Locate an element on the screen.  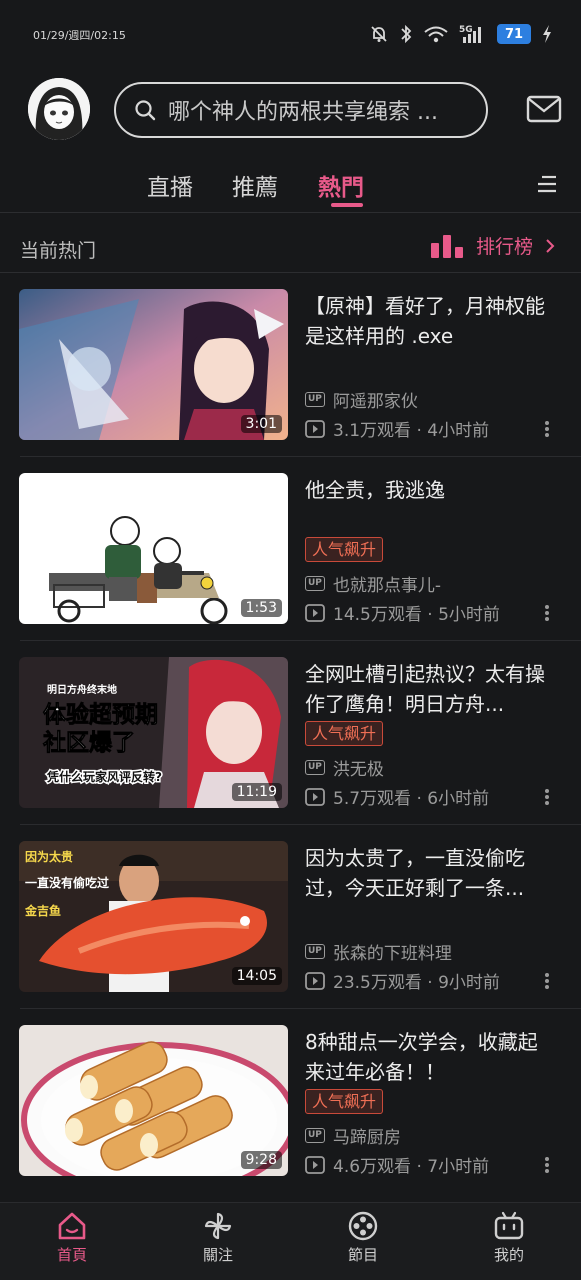
search-icon is located at coordinates (145, 110).